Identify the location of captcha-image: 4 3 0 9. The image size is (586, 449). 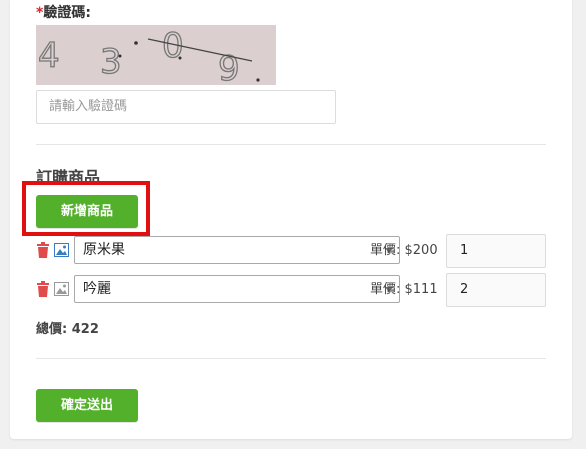
(156, 57).